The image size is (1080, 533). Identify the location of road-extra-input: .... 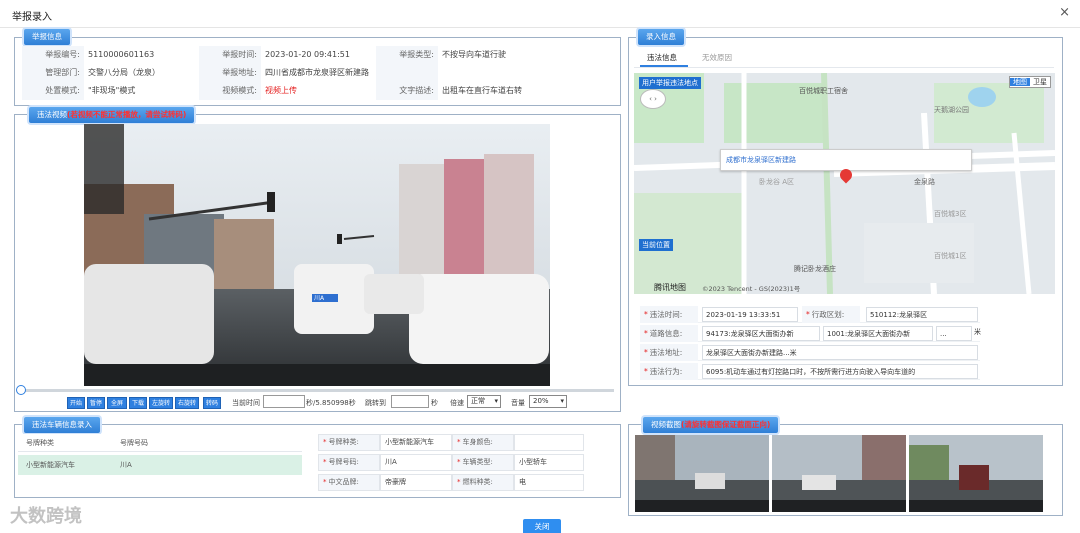
(954, 333).